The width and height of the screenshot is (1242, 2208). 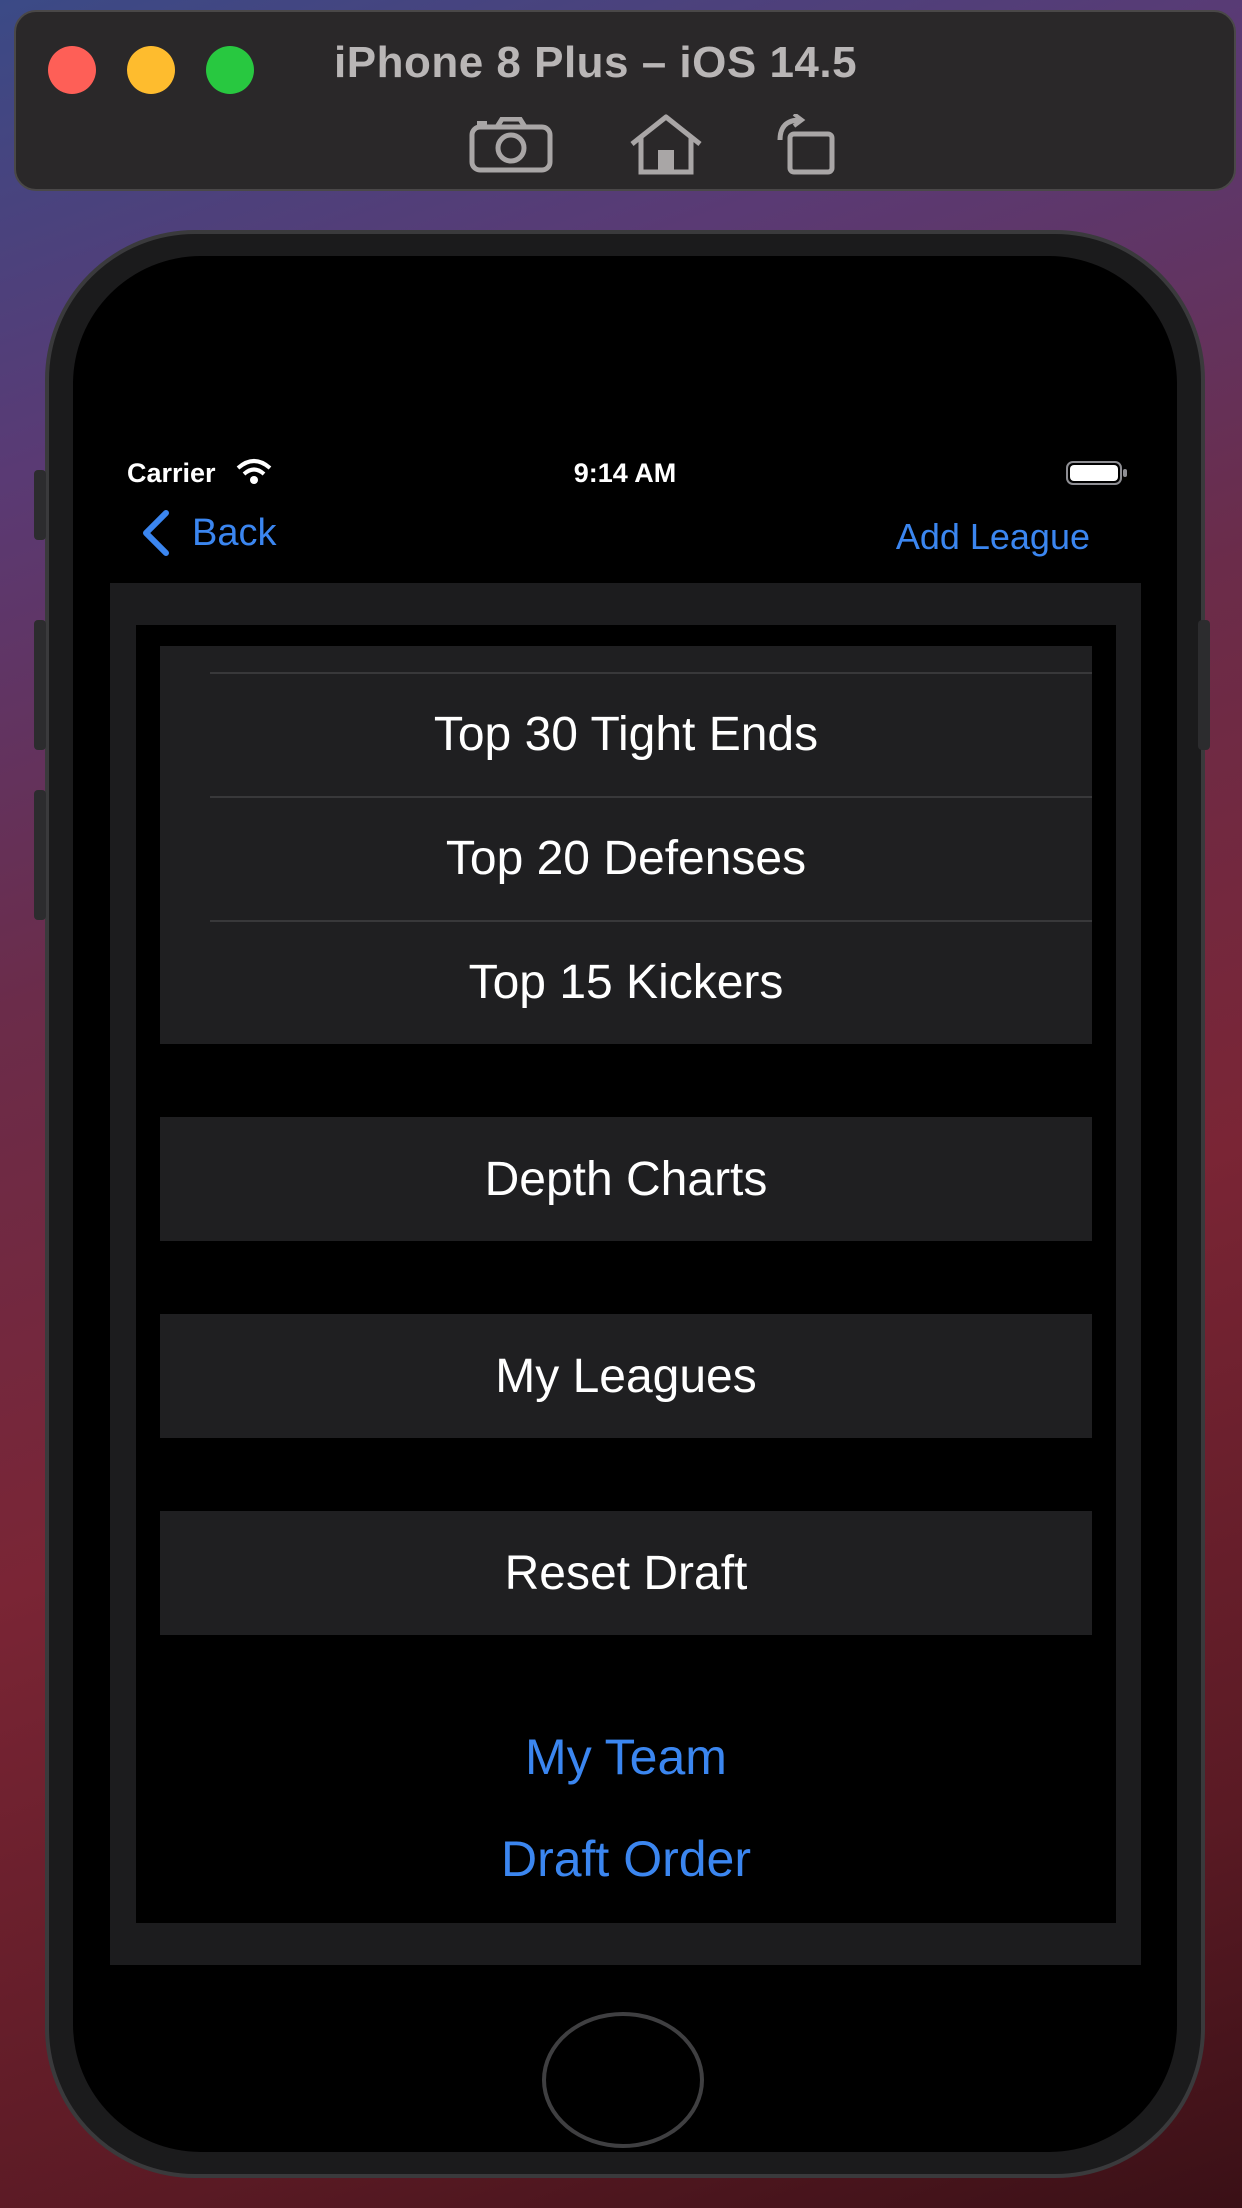 I want to click on power-button, so click(x=1204, y=685).